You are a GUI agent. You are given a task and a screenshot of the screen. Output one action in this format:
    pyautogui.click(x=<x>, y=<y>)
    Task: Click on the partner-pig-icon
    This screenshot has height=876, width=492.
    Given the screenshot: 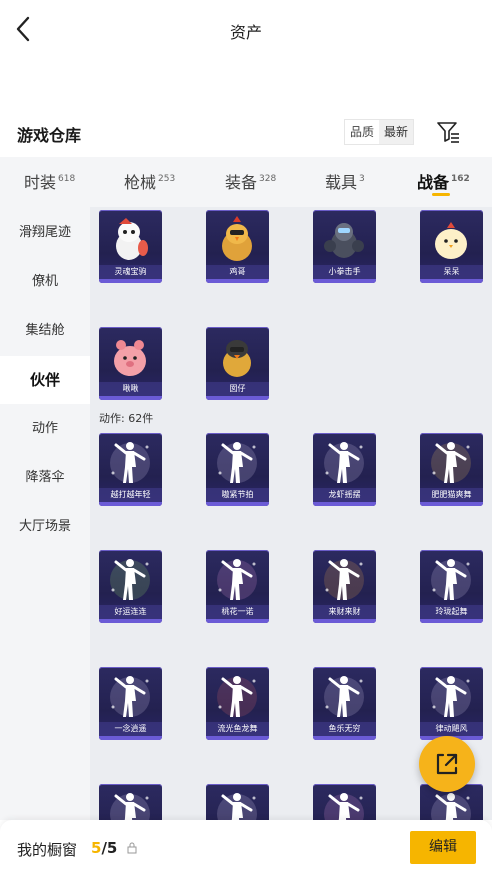 What is the action you would take?
    pyautogui.click(x=130, y=358)
    